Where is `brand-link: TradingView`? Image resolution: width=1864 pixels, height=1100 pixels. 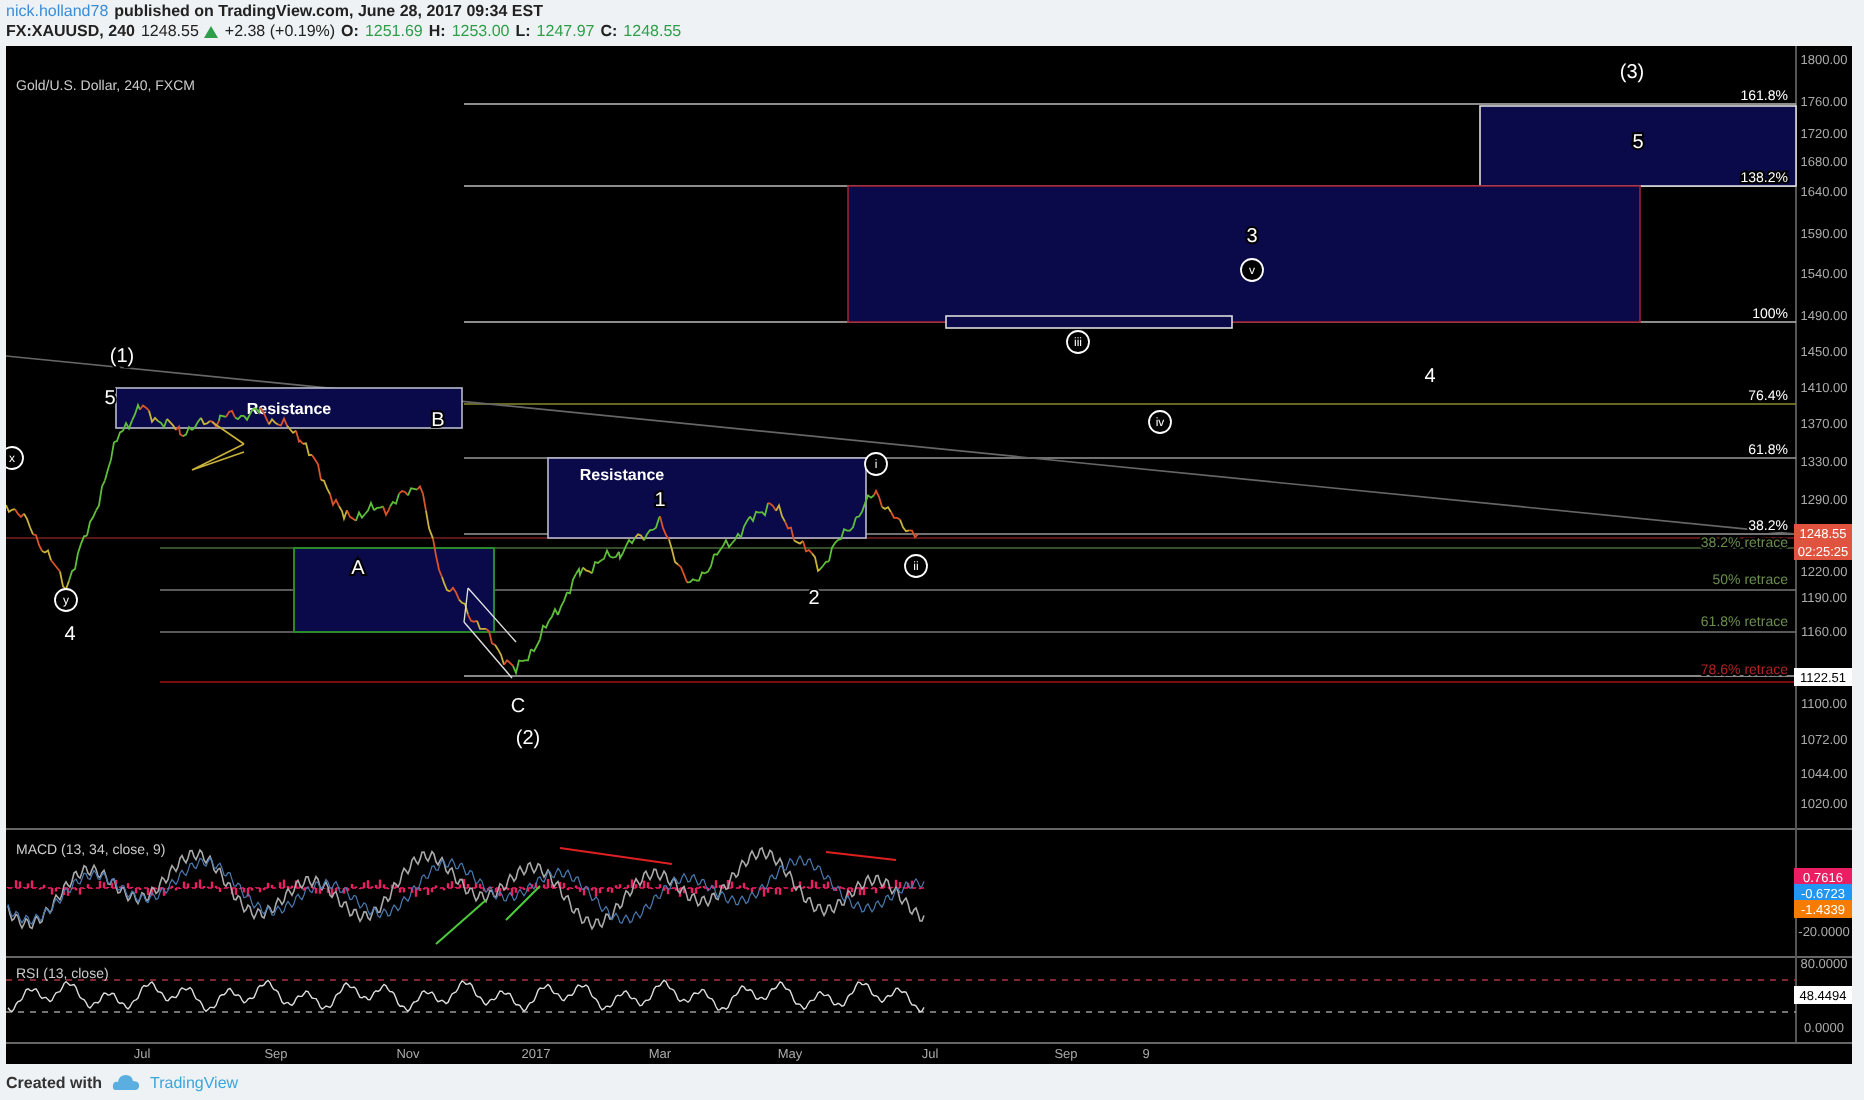 brand-link: TradingView is located at coordinates (194, 1082).